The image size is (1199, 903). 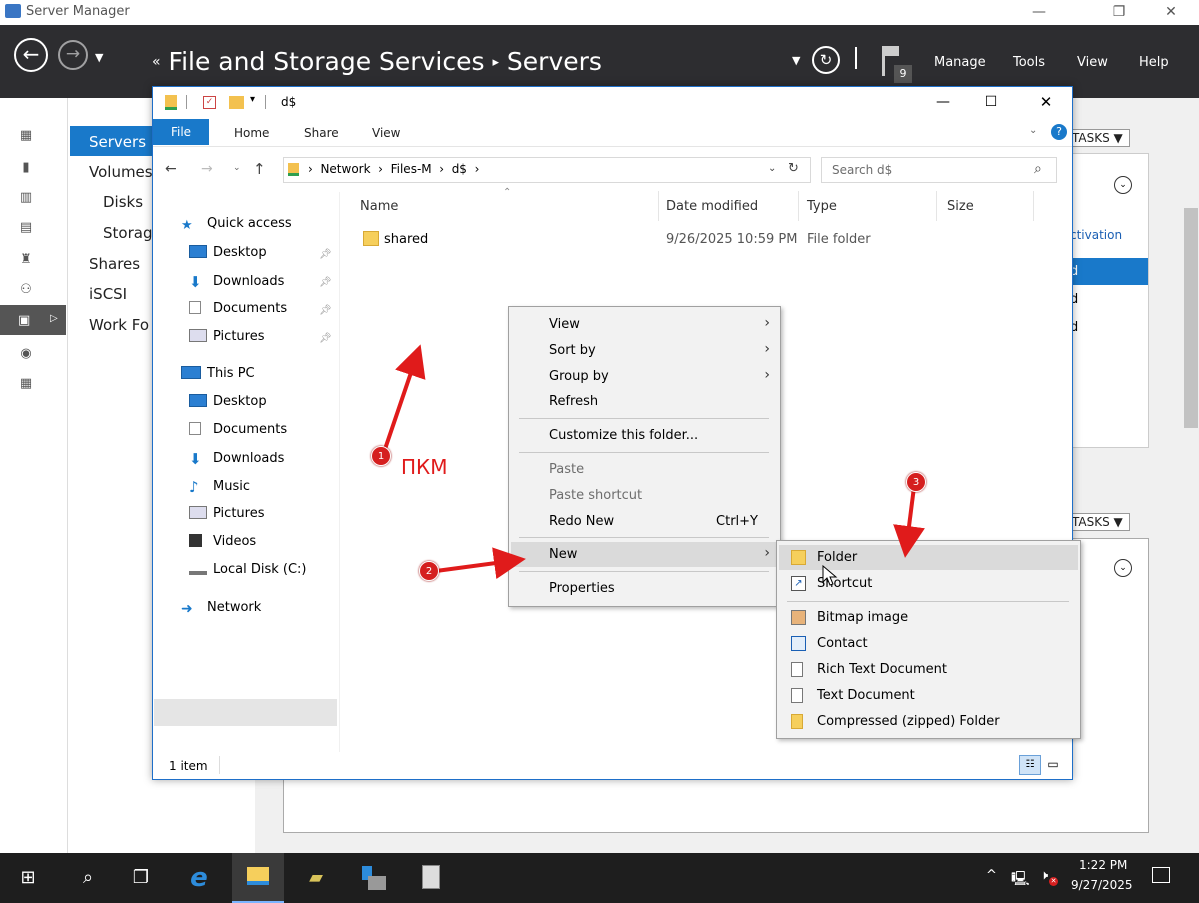 I want to click on column-date-modified: Date modified, so click(x=712, y=206).